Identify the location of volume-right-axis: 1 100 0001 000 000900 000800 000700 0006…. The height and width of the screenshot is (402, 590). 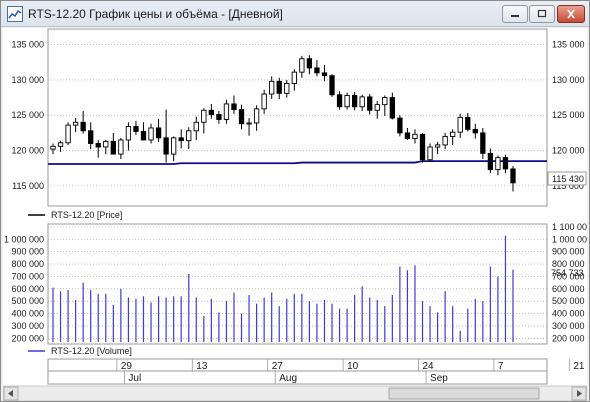
(569, 282).